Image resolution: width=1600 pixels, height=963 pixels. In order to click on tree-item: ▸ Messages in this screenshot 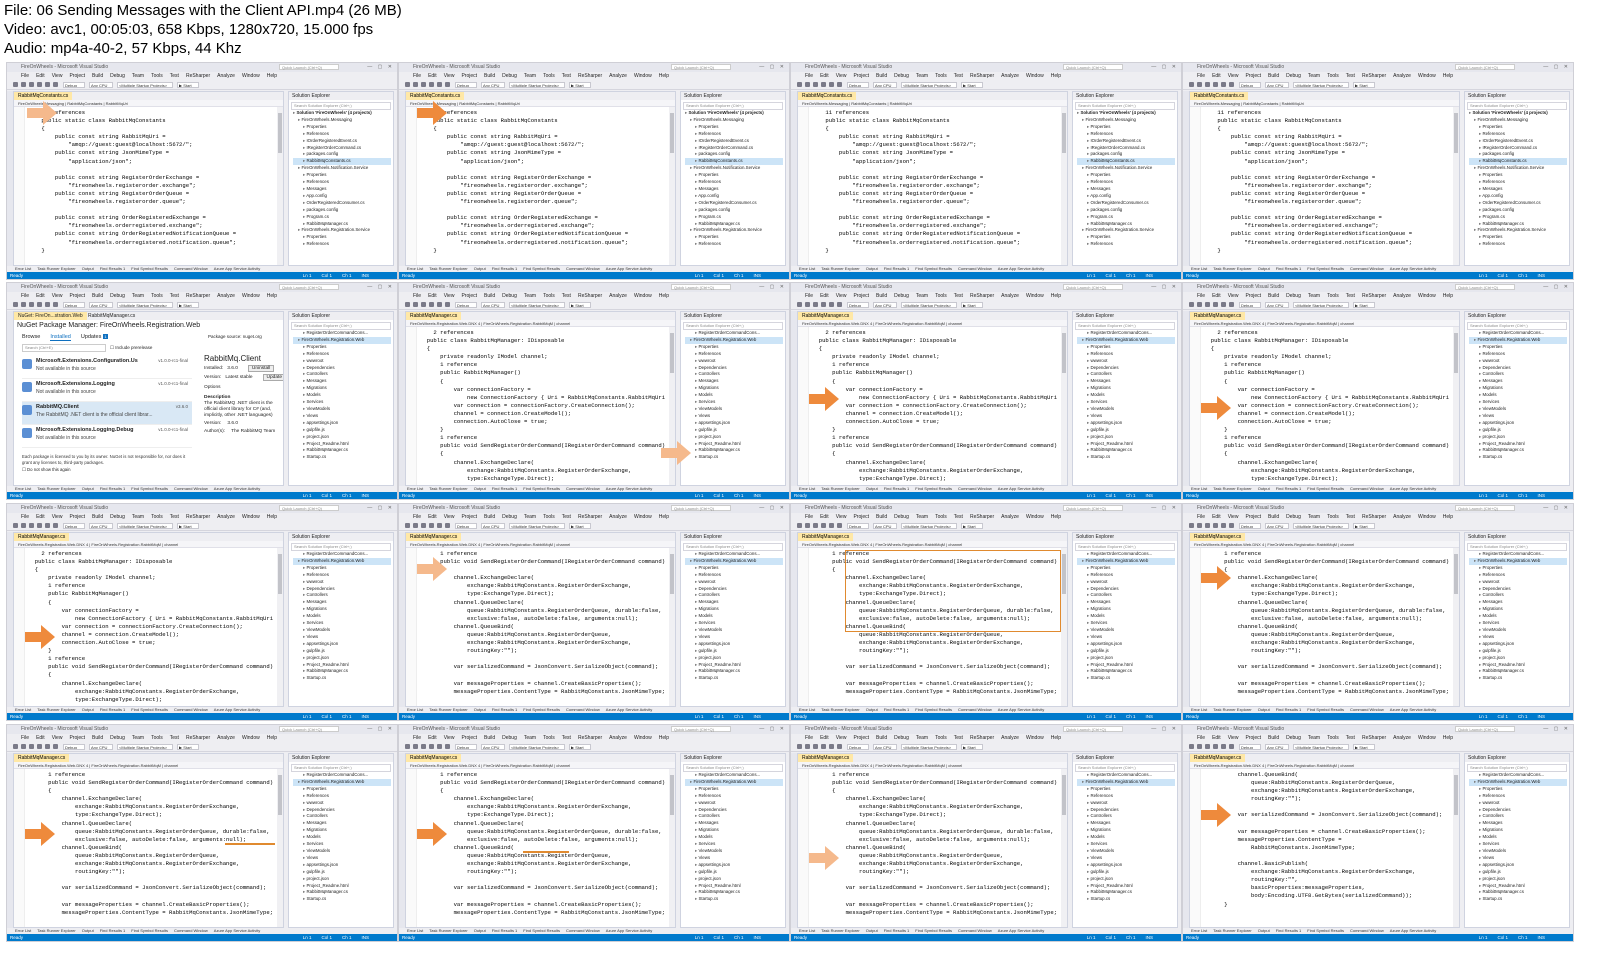, I will do `click(342, 189)`.